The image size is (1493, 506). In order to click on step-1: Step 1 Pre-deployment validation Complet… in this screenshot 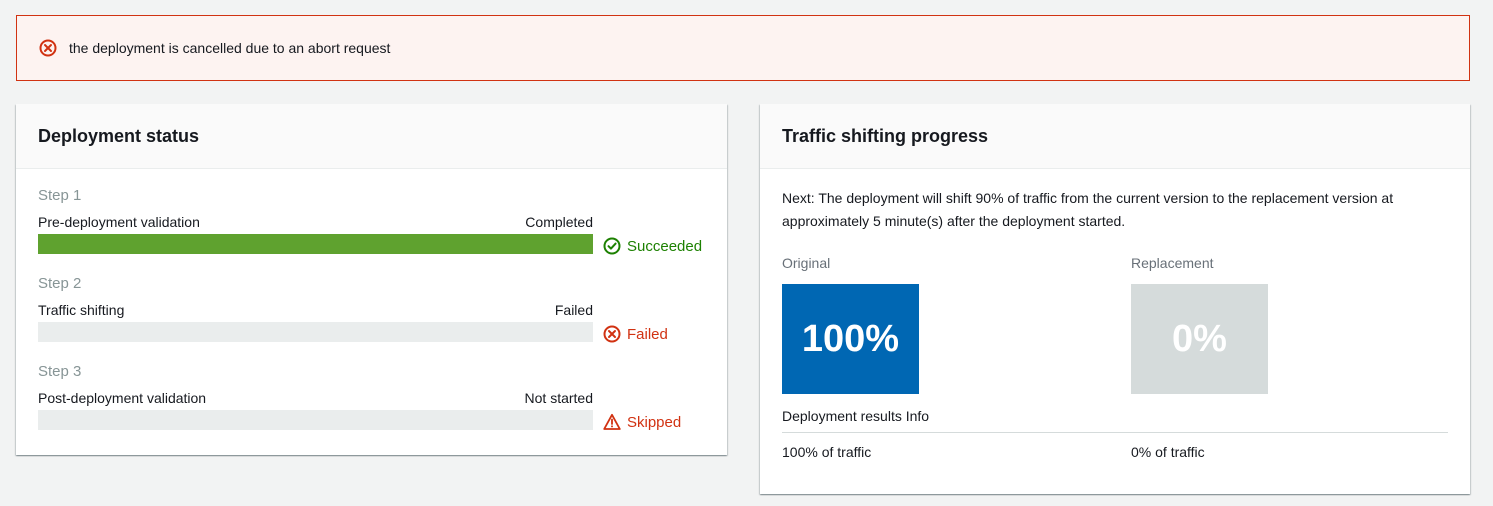, I will do `click(373, 220)`.